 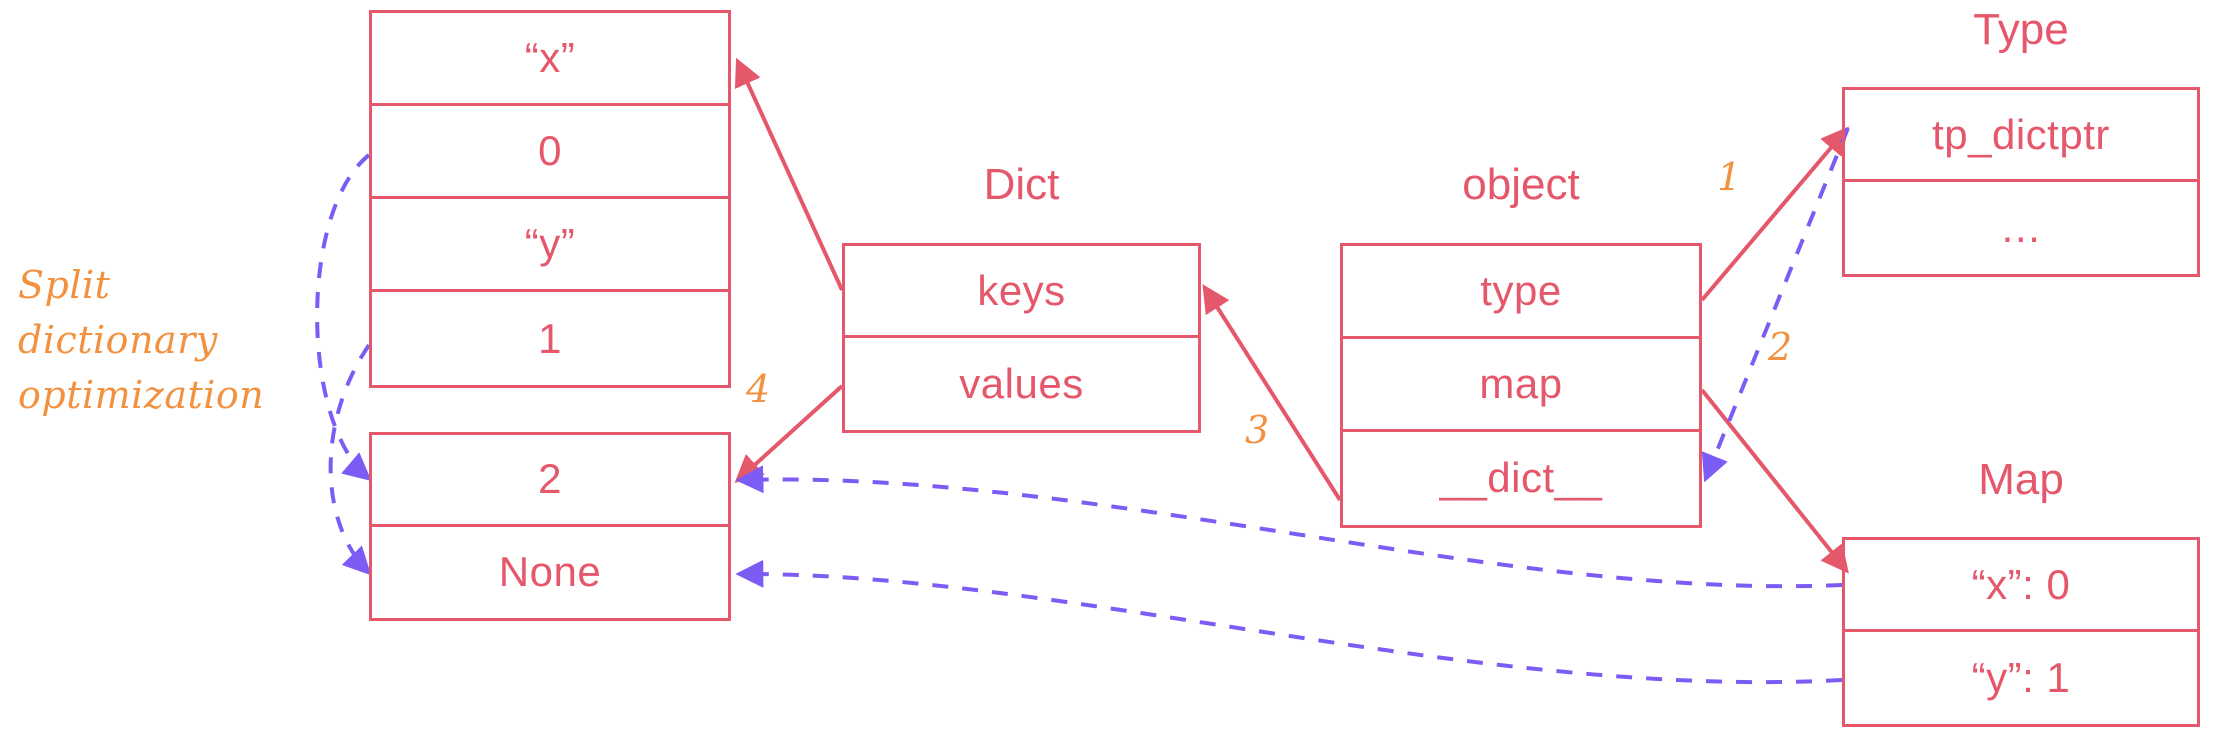 What do you see at coordinates (1780, 347) in the screenshot?
I see `step-label-2: 2` at bounding box center [1780, 347].